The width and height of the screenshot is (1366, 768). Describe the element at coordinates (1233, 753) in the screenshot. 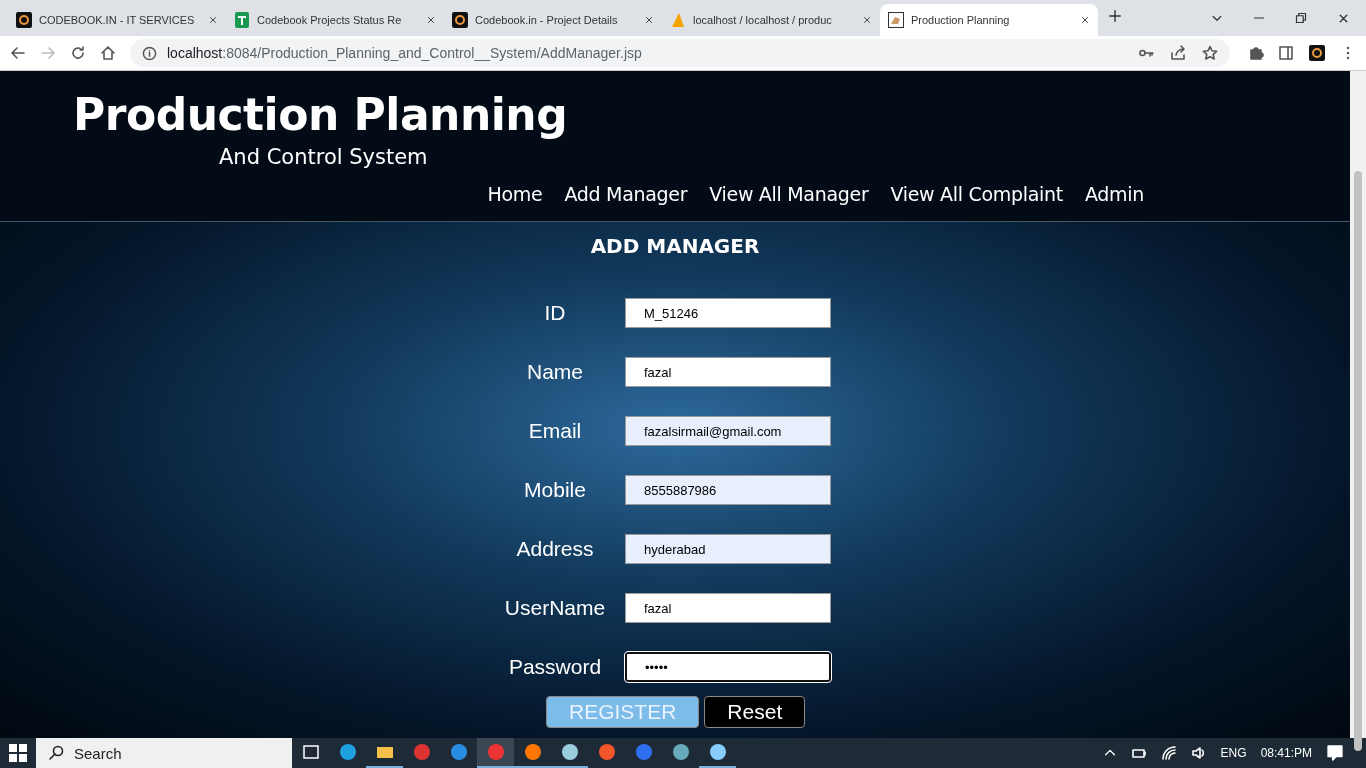

I see `language-indicator: ENG` at that location.